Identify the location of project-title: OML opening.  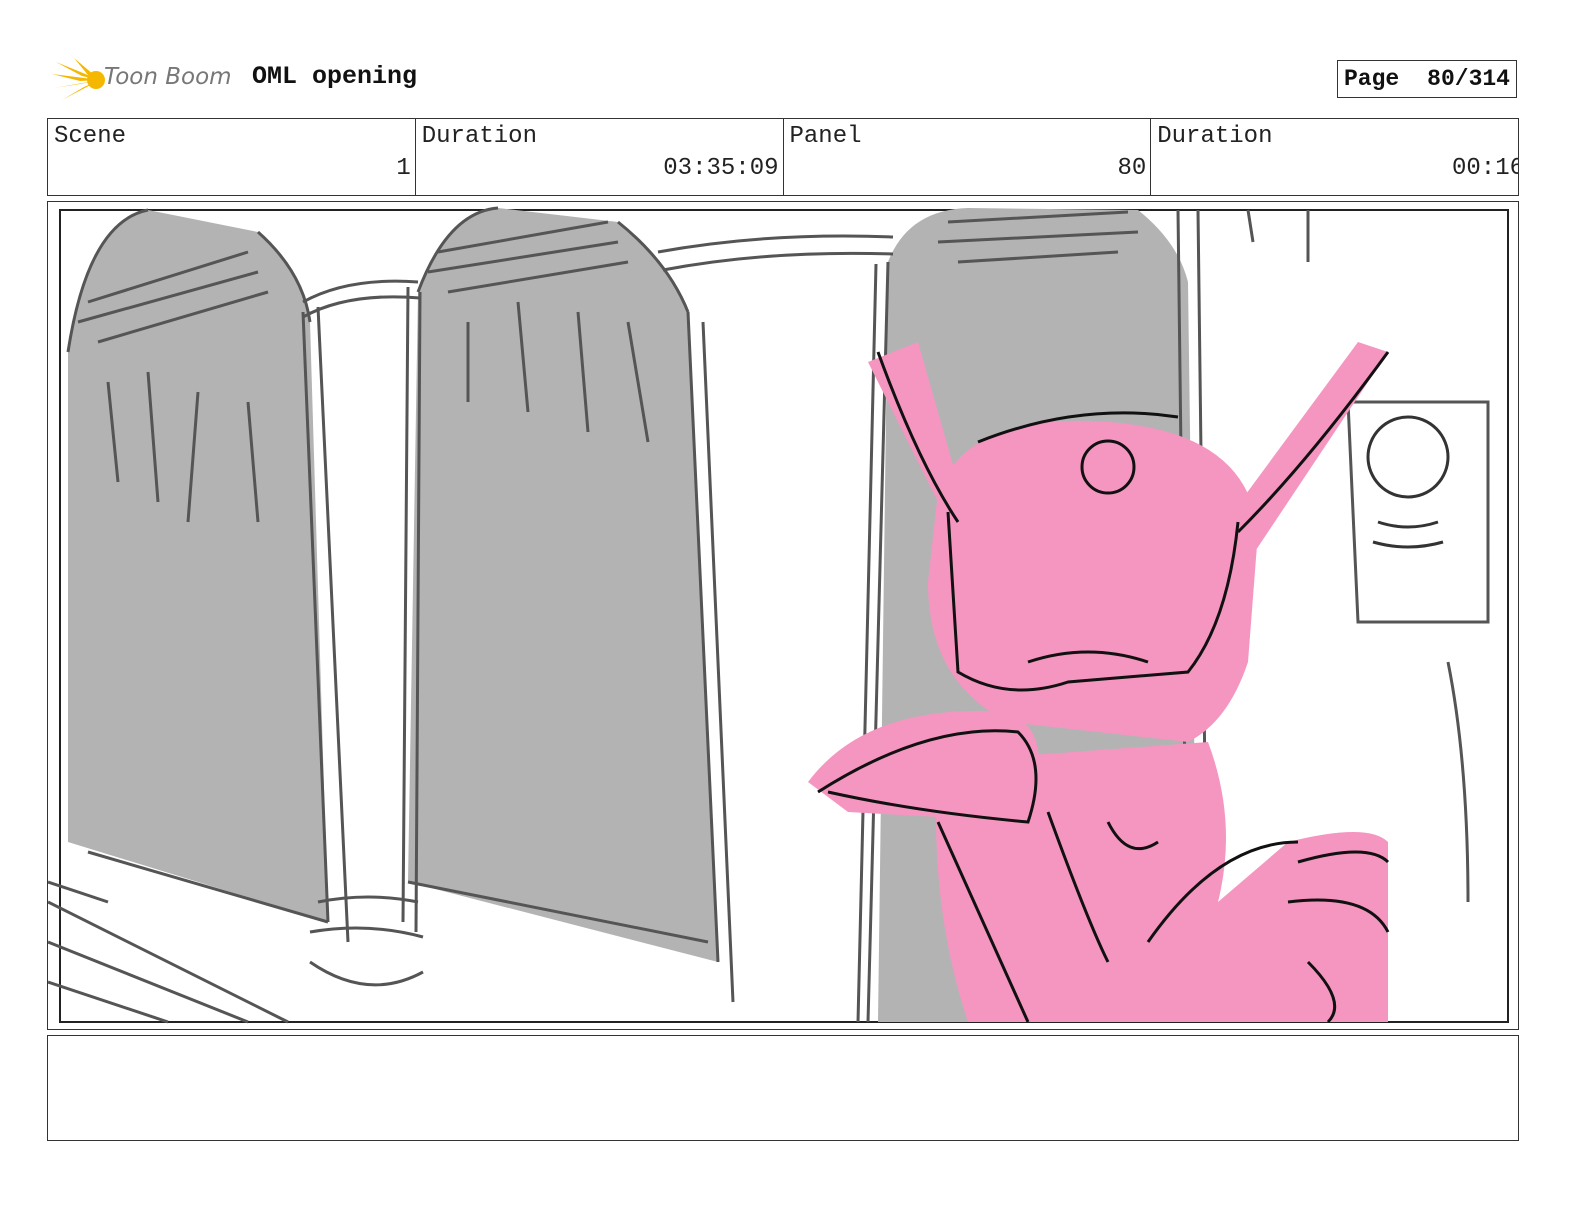
(335, 76).